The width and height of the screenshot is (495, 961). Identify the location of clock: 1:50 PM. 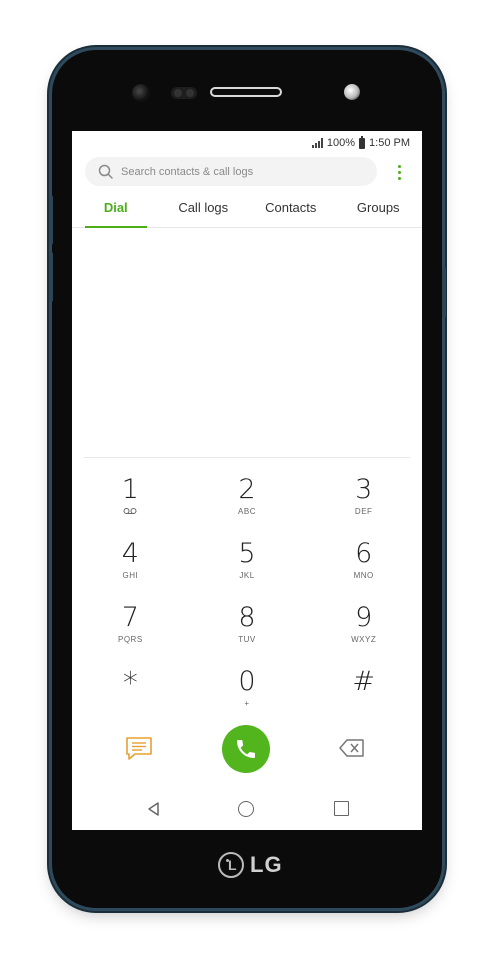
(389, 143).